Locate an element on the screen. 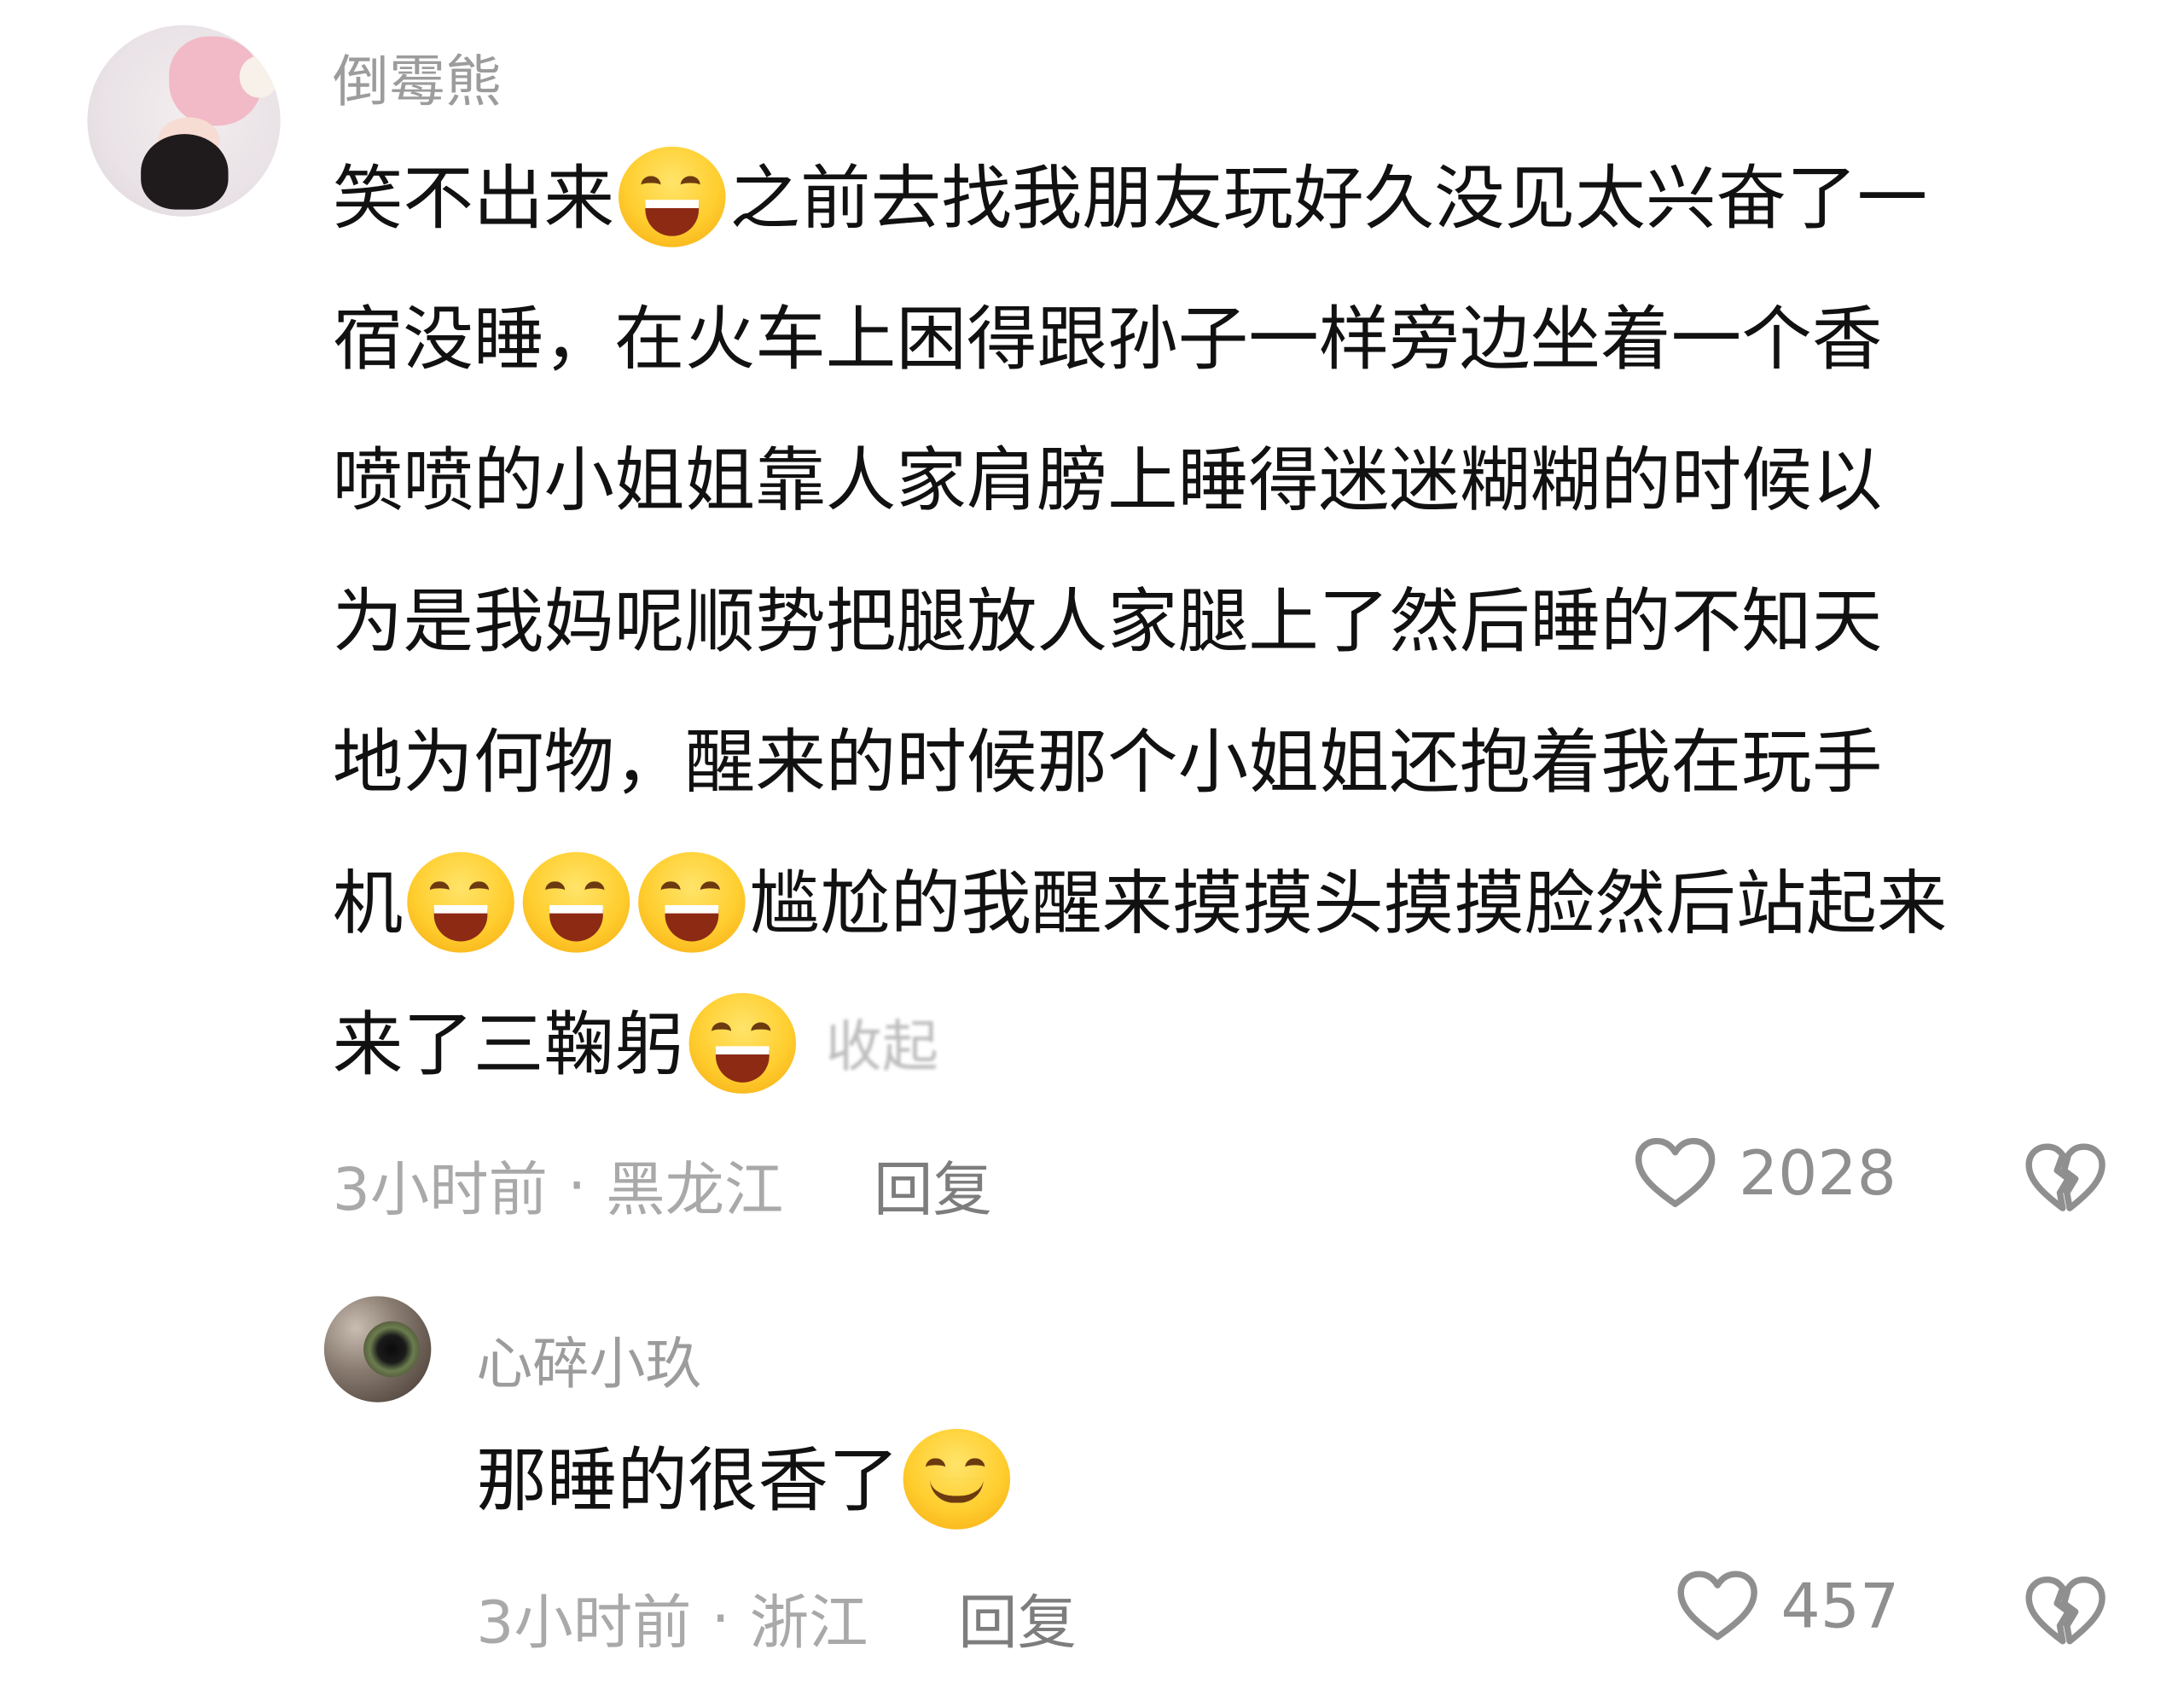 The width and height of the screenshot is (2184, 1690). collapse-link: 收起 is located at coordinates (882, 1048).